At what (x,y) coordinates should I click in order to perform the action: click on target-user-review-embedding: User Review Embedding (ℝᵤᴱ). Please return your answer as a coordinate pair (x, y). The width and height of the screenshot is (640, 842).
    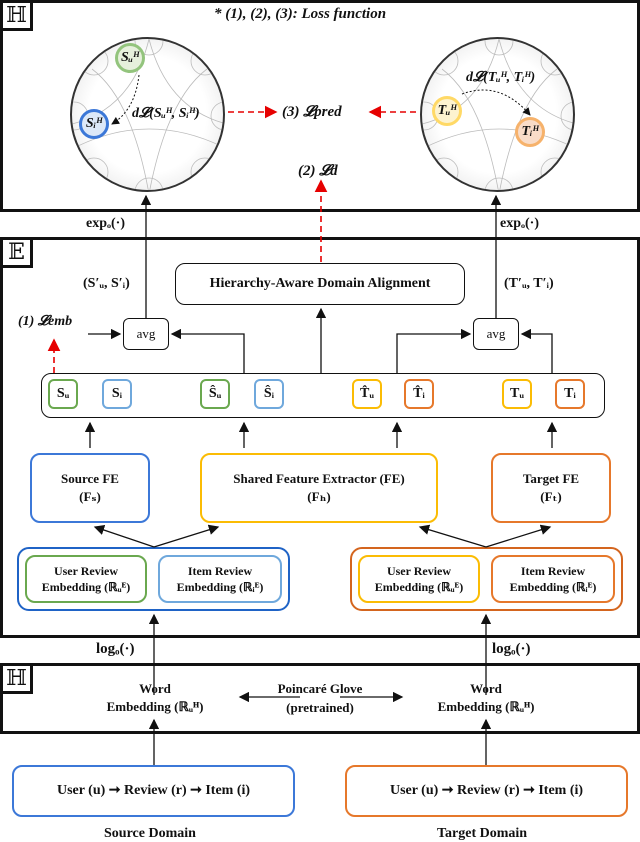
    Looking at the image, I should click on (419, 579).